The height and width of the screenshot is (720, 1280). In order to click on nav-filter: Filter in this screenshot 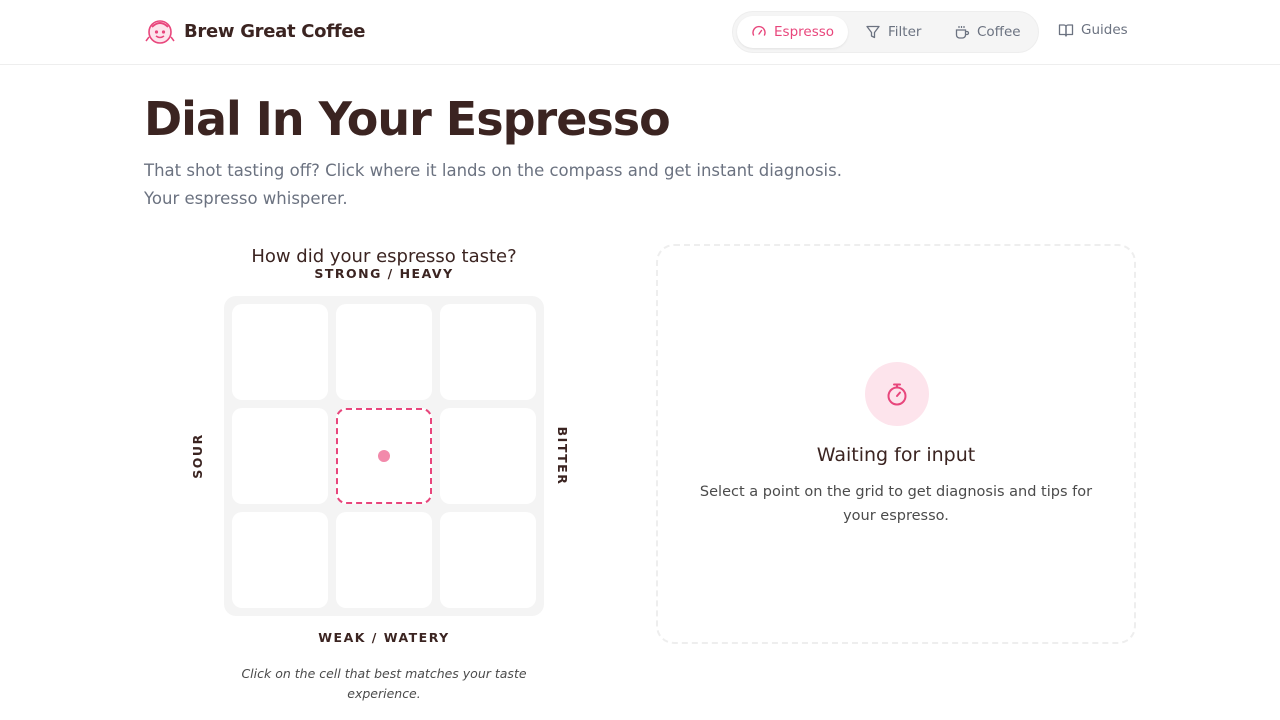, I will do `click(893, 32)`.